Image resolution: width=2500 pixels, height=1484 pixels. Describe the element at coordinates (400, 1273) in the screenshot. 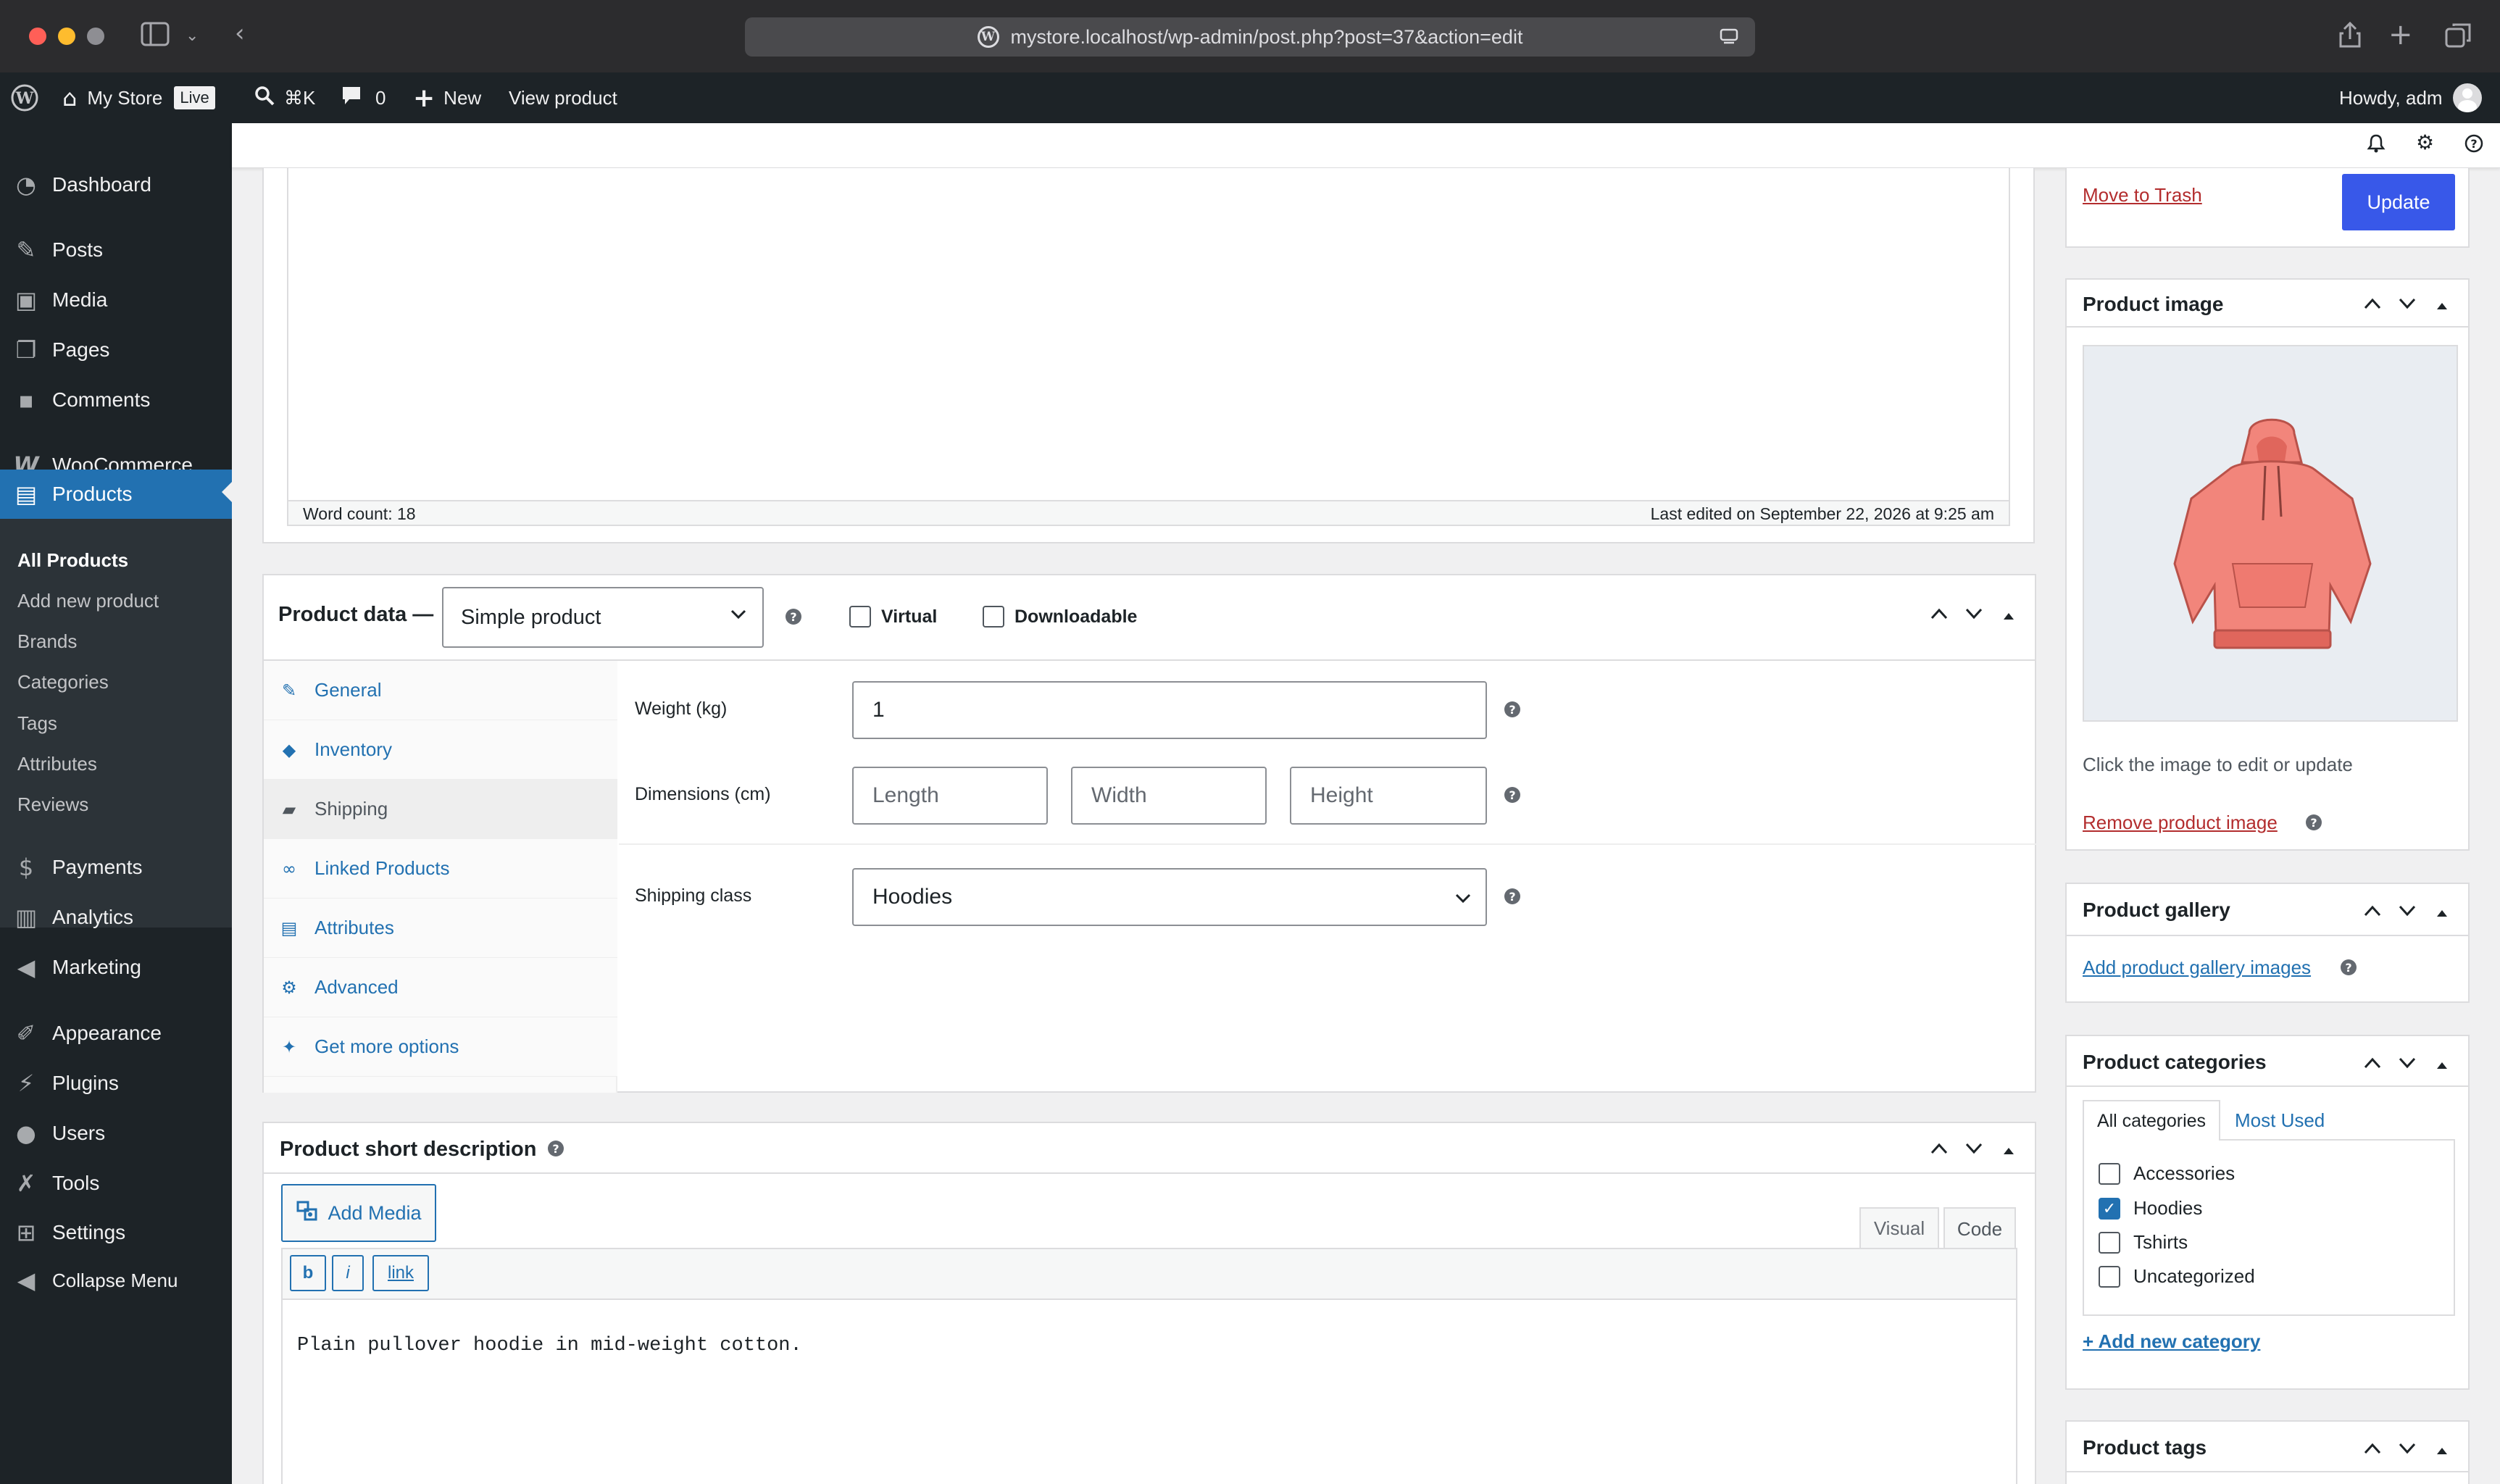

I see `link-button: link` at that location.